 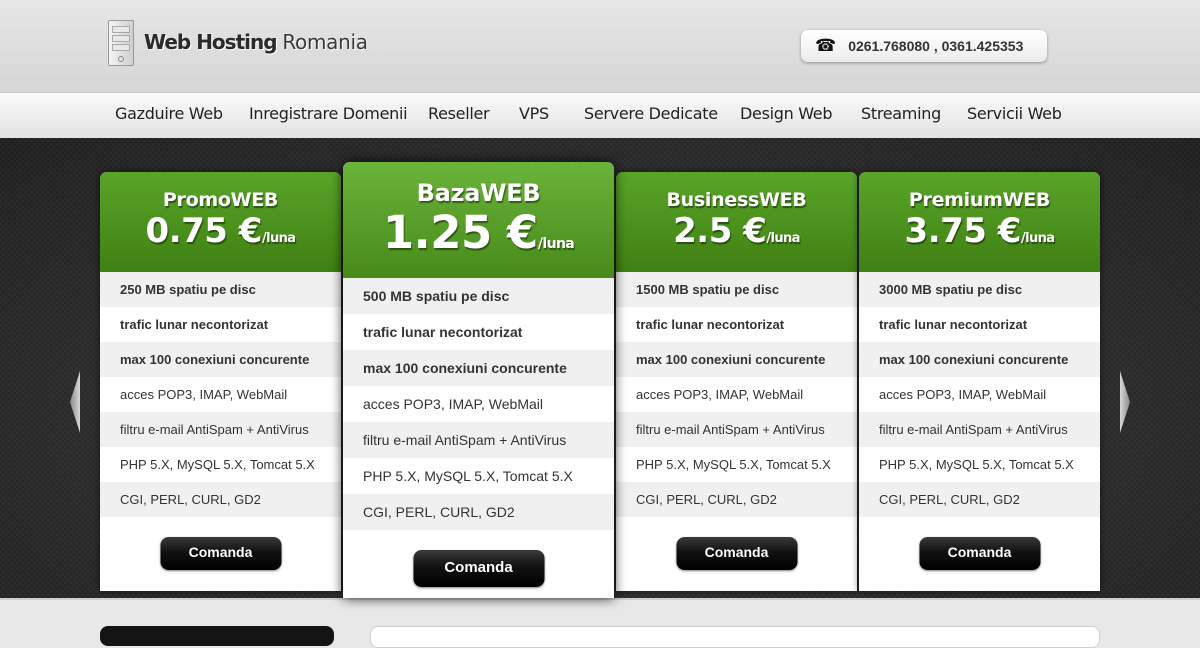 I want to click on content-box, so click(x=735, y=637).